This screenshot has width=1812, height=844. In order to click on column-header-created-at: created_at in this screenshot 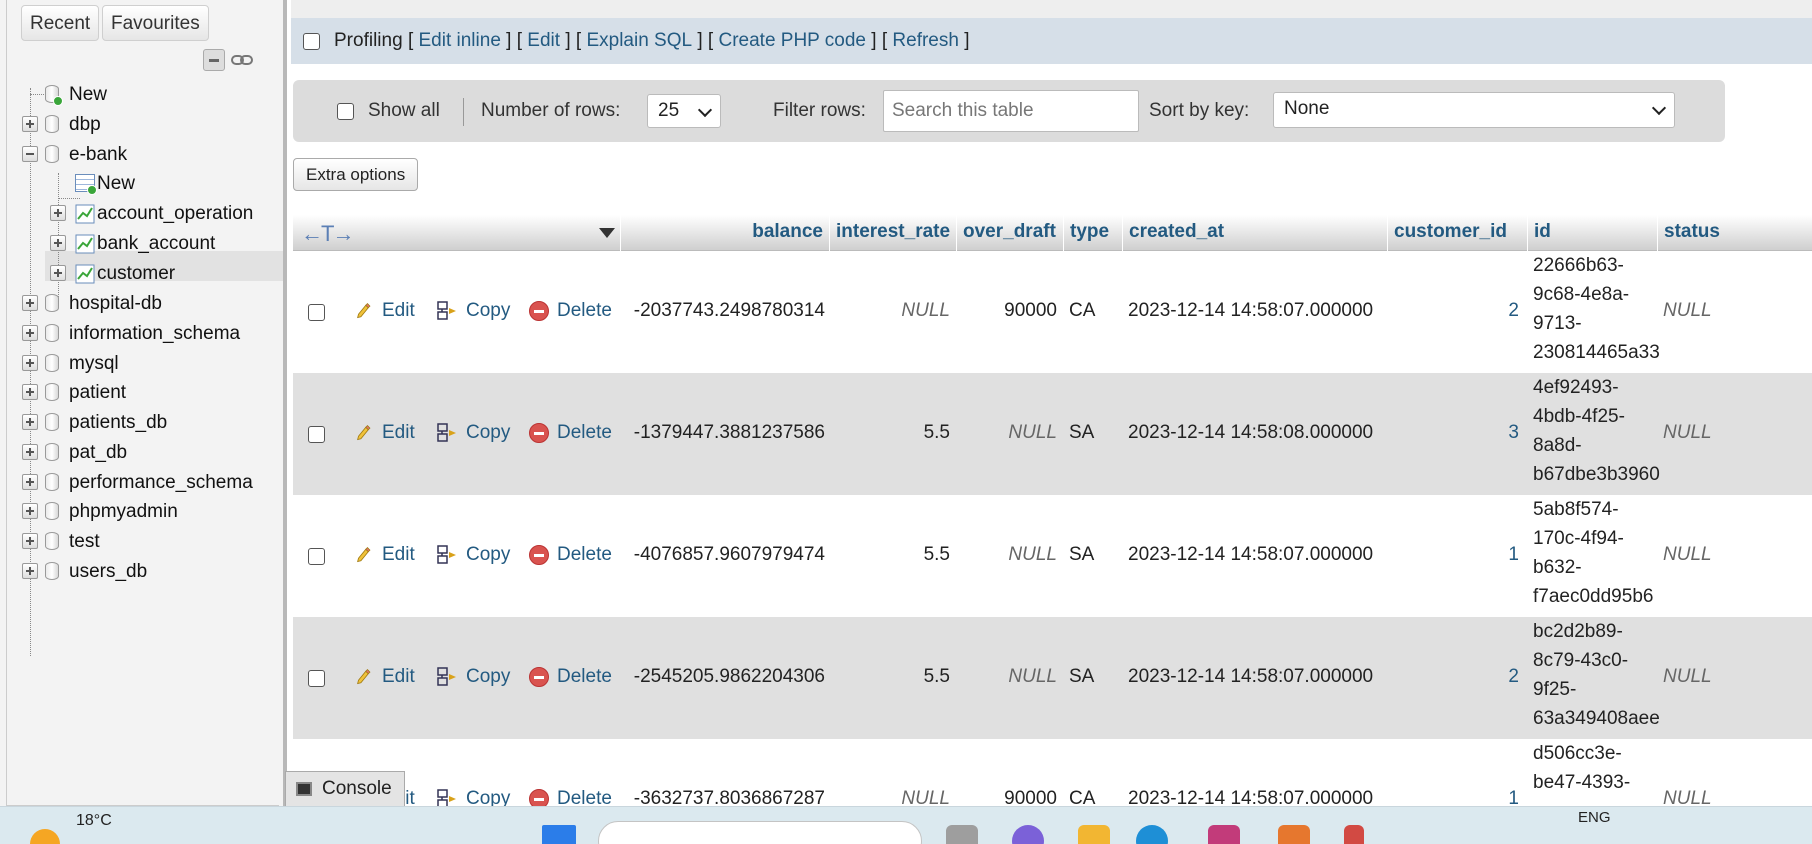, I will do `click(1254, 233)`.